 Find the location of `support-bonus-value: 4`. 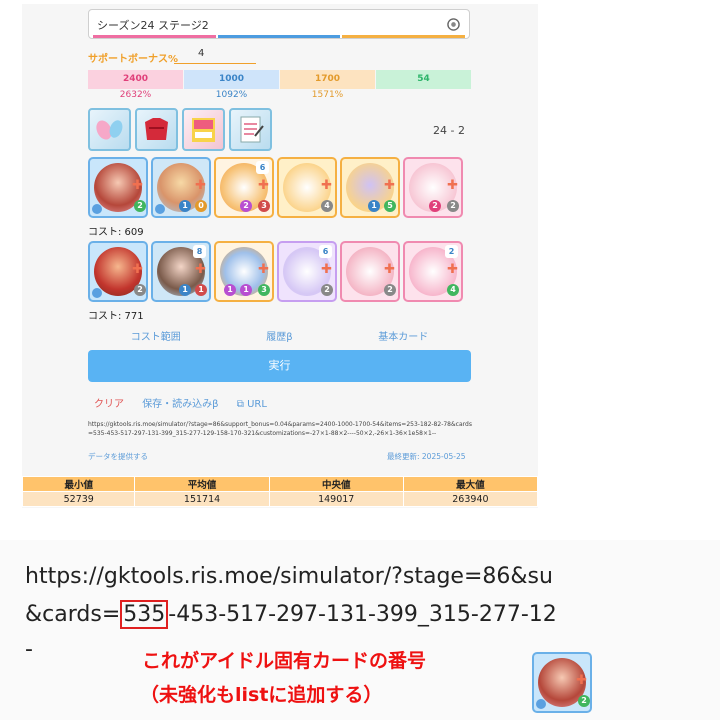

support-bonus-value: 4 is located at coordinates (201, 53).